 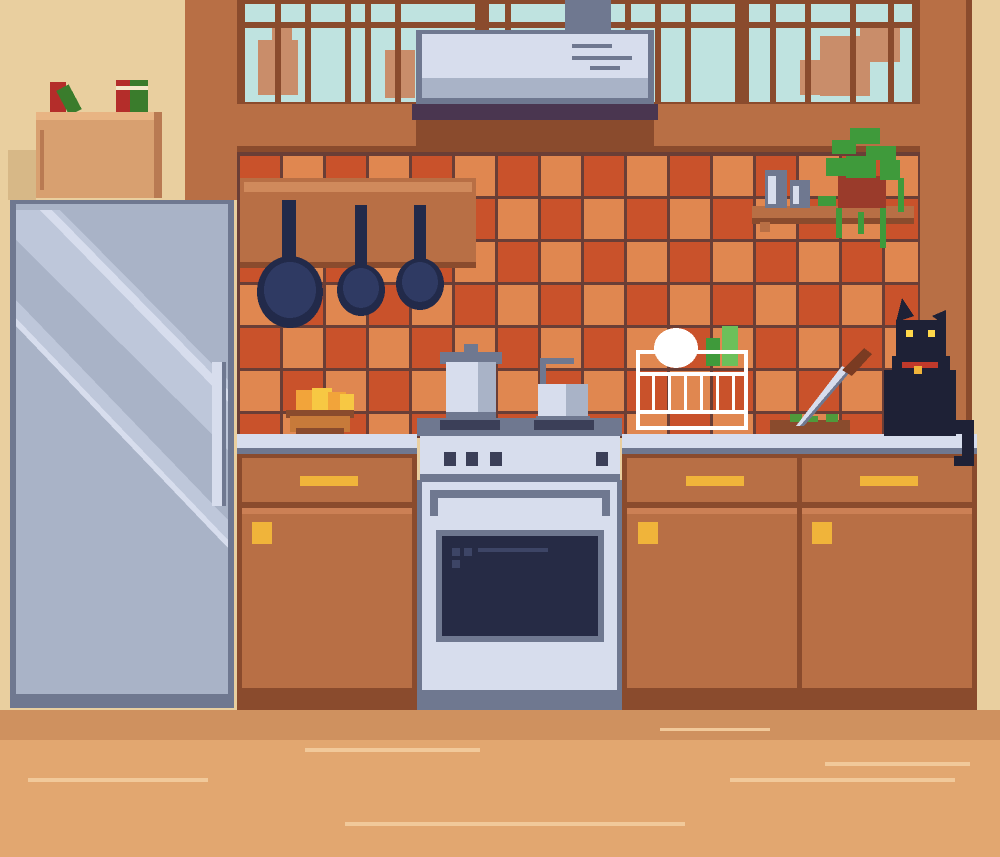 What do you see at coordinates (327, 582) in the screenshot?
I see `cabinet-left` at bounding box center [327, 582].